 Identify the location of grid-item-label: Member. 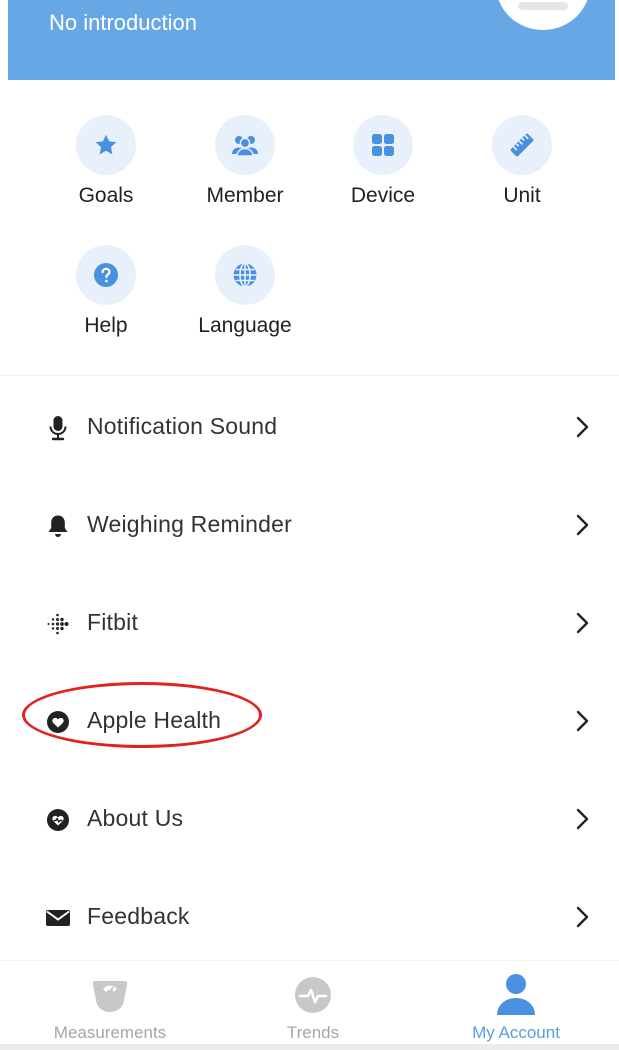
(245, 195).